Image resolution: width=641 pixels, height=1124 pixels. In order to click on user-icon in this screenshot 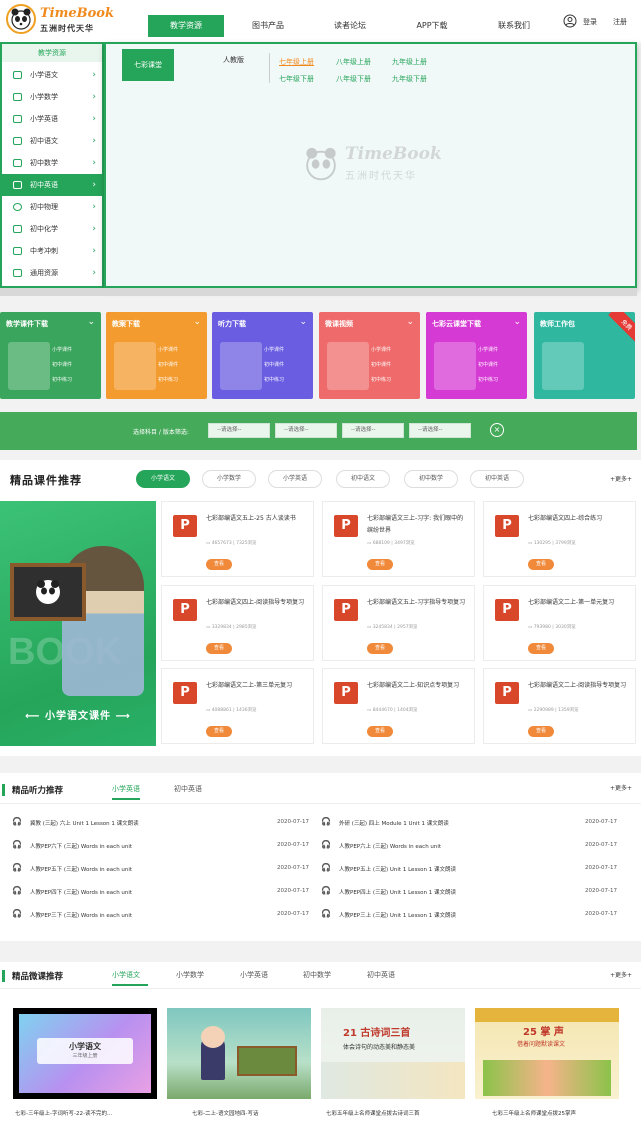, I will do `click(570, 22)`.